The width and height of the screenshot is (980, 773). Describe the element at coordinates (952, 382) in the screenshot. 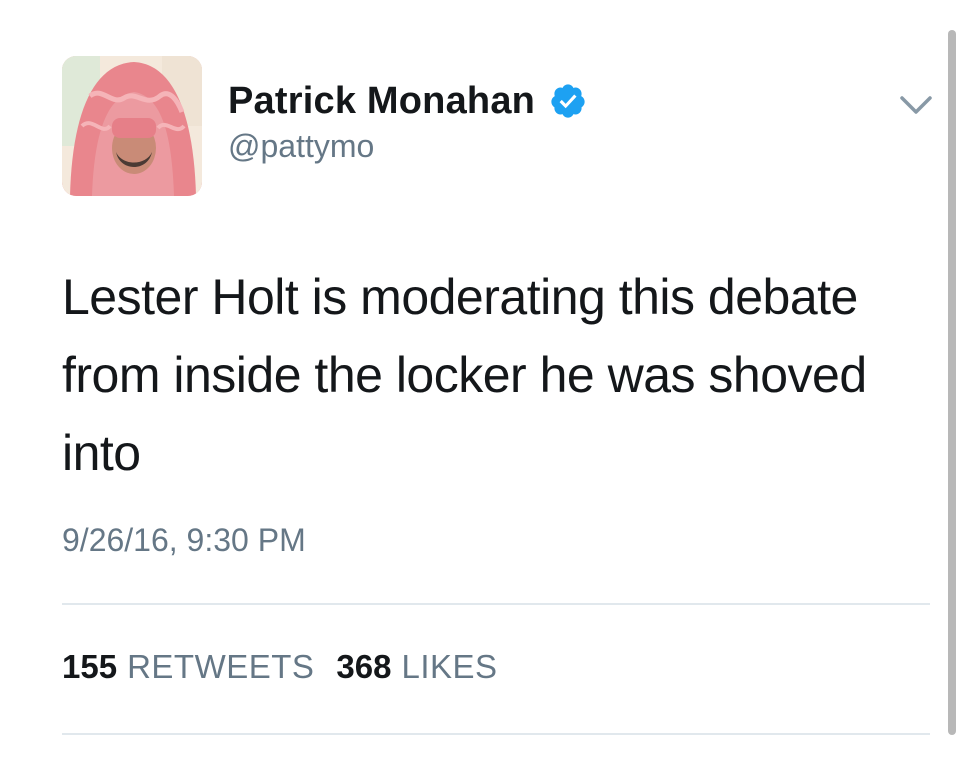

I see `scrollbar` at that location.